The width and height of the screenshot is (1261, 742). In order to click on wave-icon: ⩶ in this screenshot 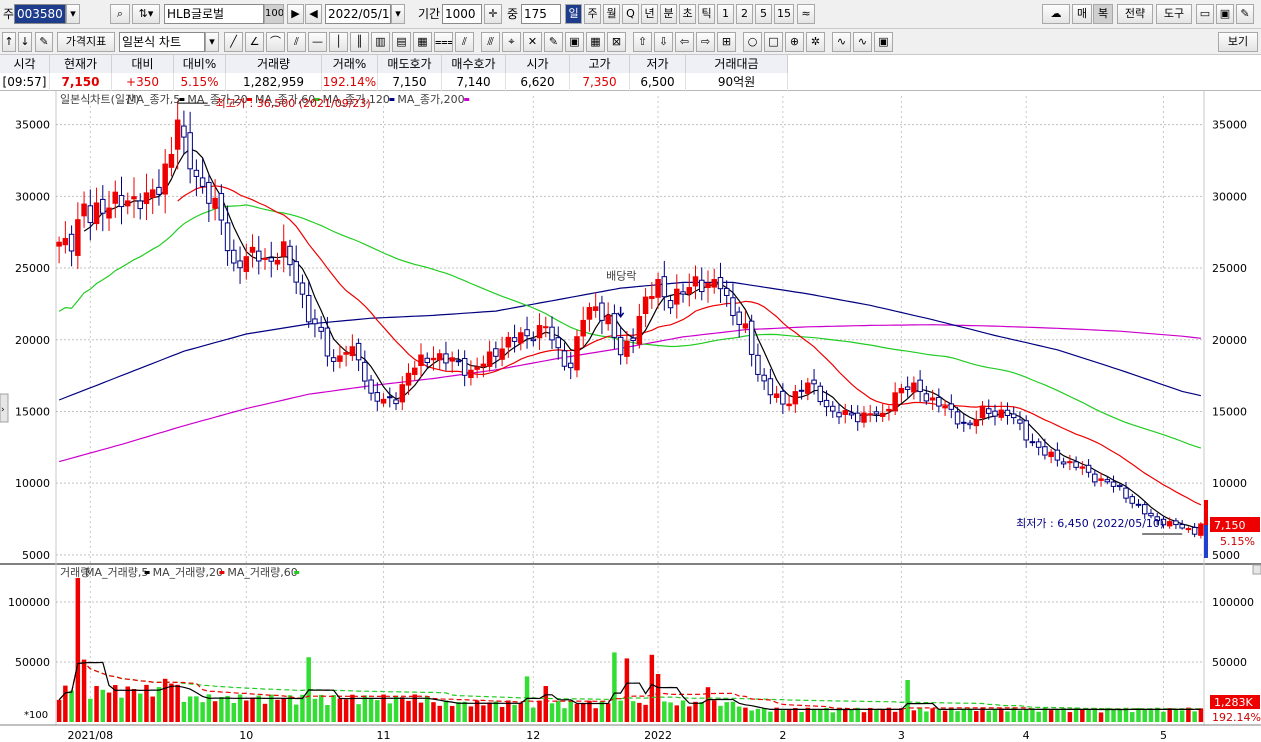, I will do `click(443, 42)`.